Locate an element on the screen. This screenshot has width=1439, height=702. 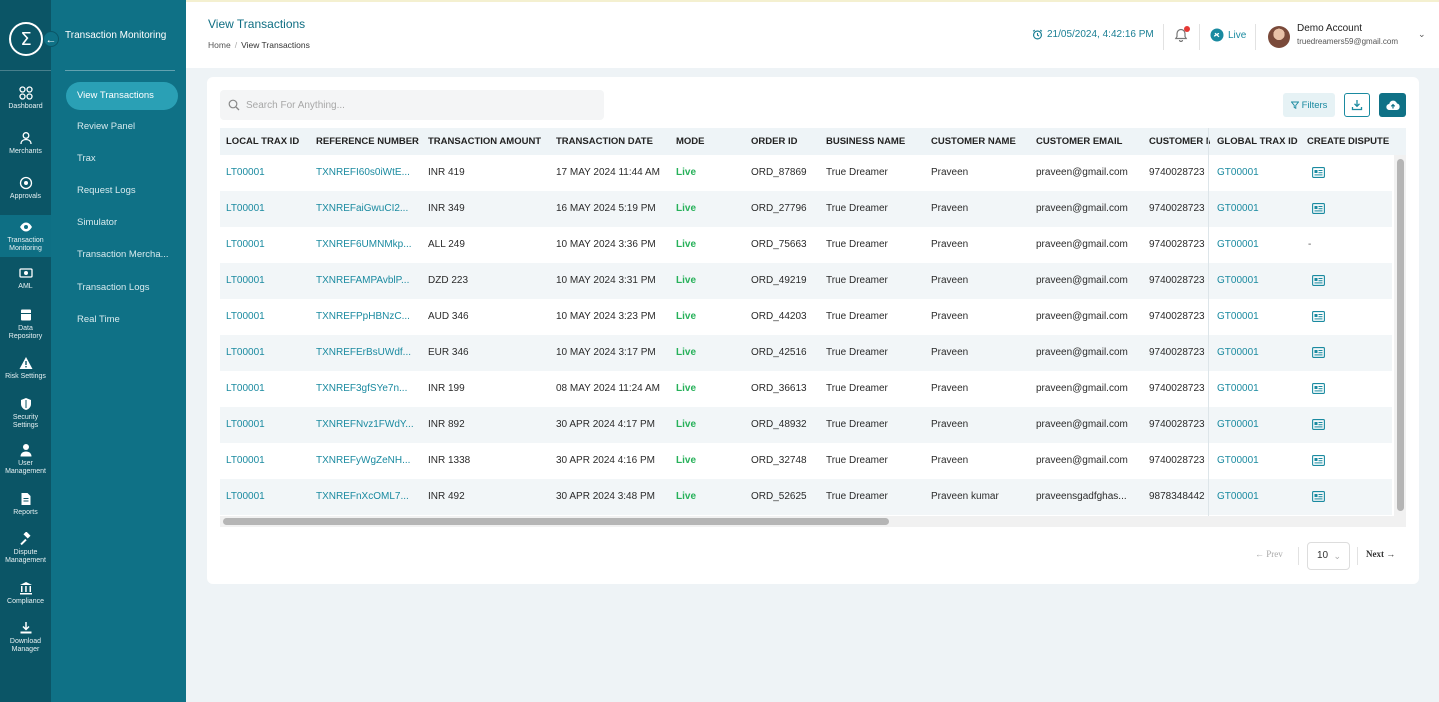
rail-item-merchants: Merchants is located at coordinates (25, 147).